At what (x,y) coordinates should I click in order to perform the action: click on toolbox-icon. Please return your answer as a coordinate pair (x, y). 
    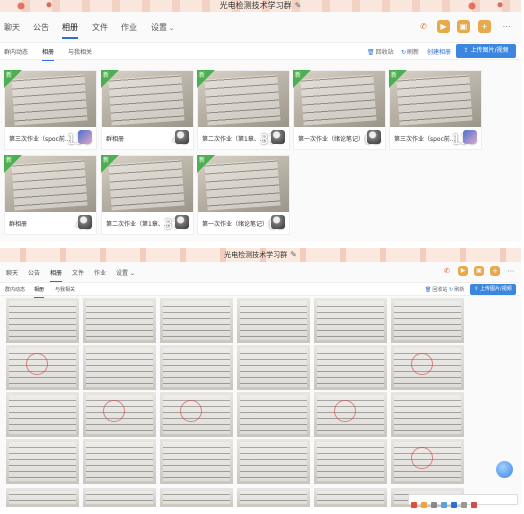
    Looking at the image, I should click on (464, 505).